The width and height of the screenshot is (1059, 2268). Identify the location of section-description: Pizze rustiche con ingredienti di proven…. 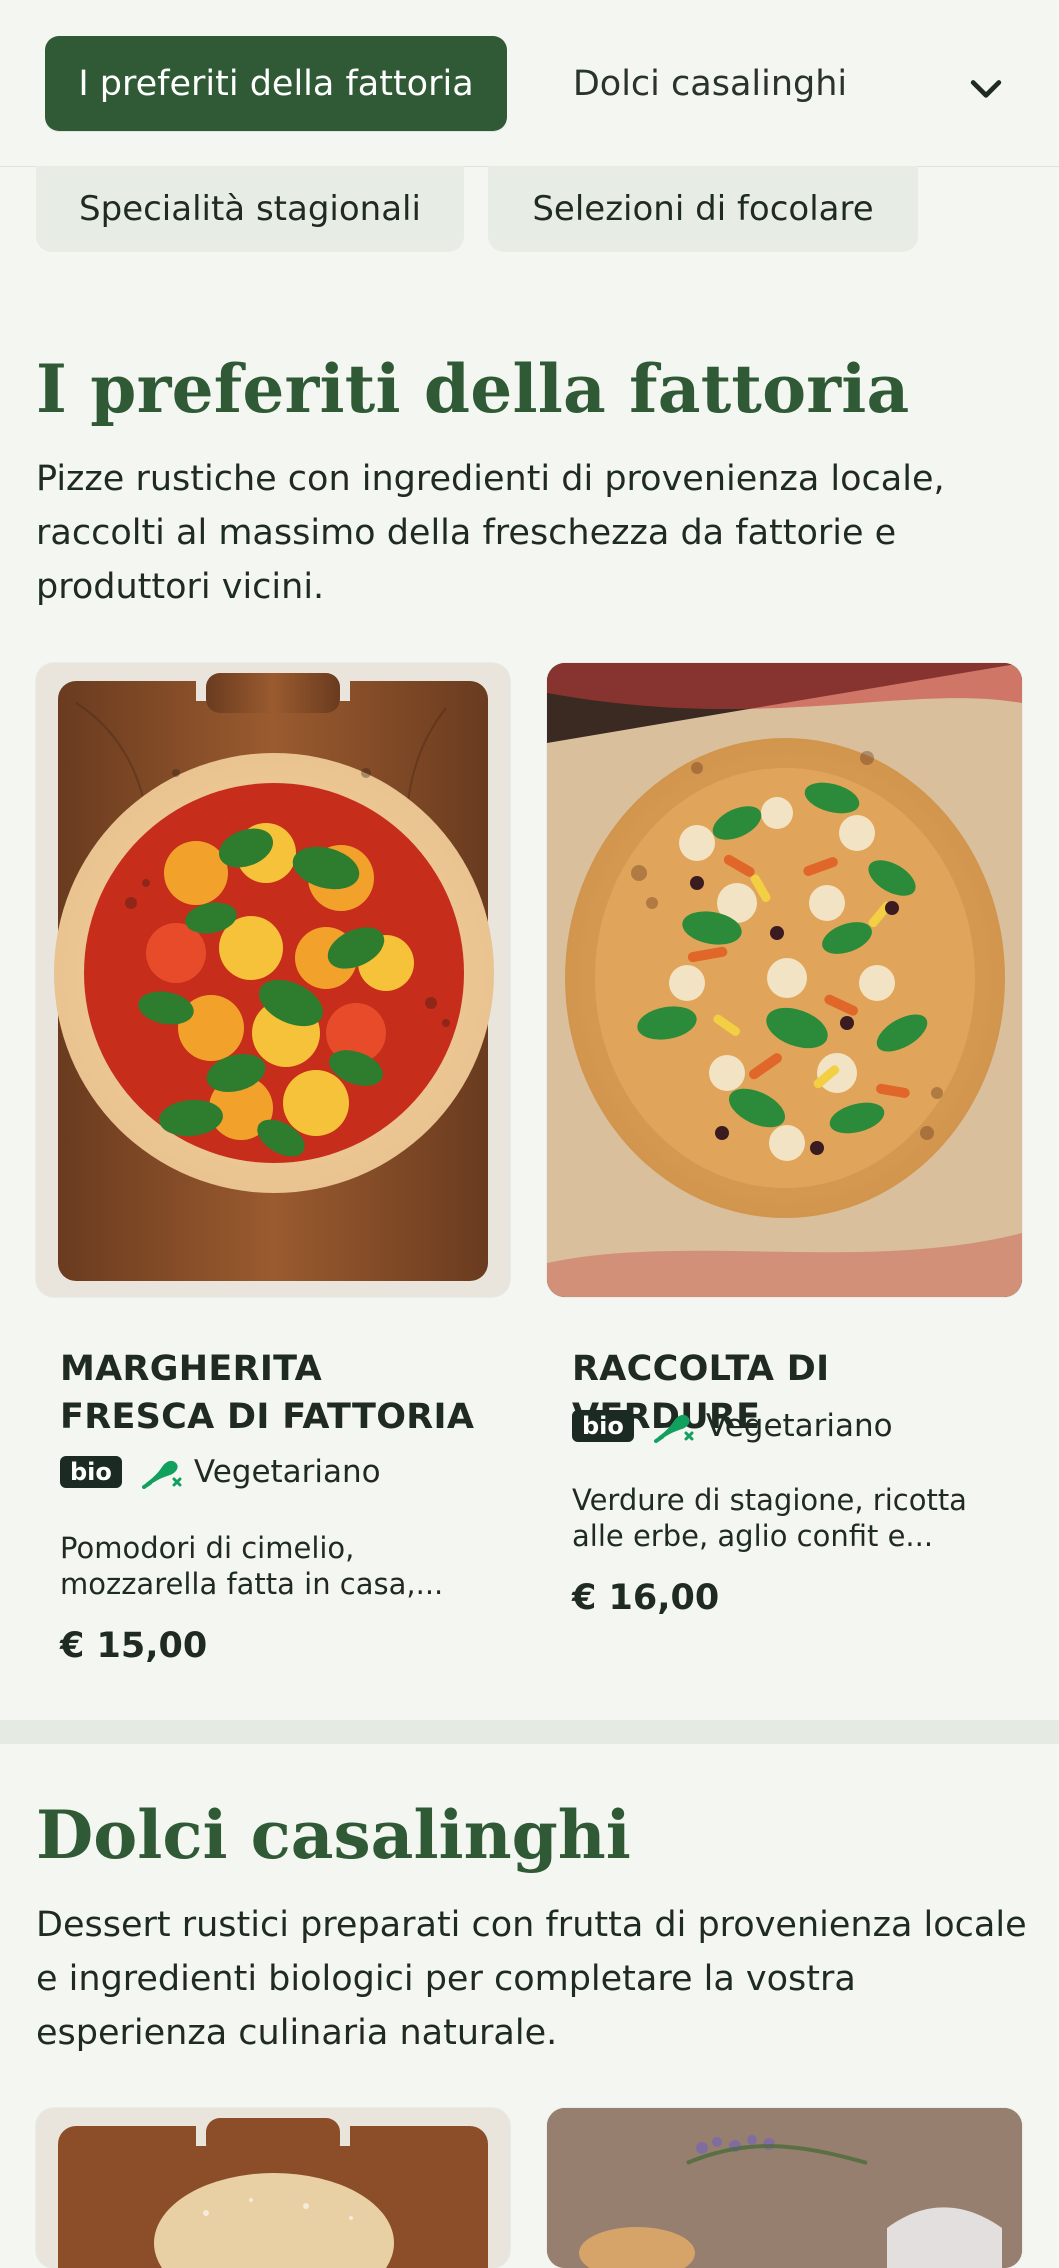
(490, 533).